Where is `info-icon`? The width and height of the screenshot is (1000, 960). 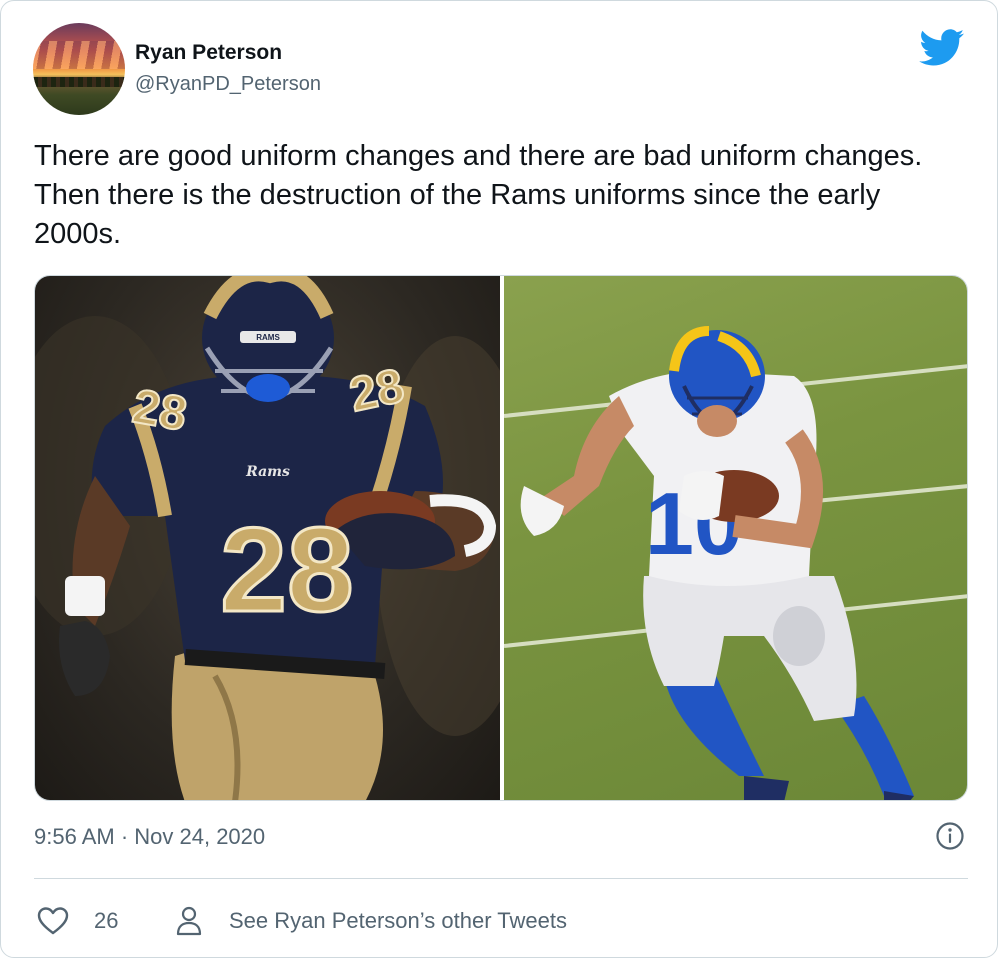
info-icon is located at coordinates (950, 836).